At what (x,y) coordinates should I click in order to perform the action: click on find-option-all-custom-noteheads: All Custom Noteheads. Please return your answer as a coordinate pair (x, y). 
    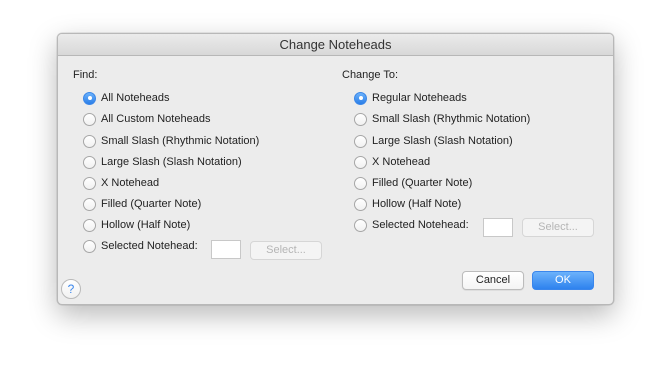
    Looking at the image, I should click on (146, 119).